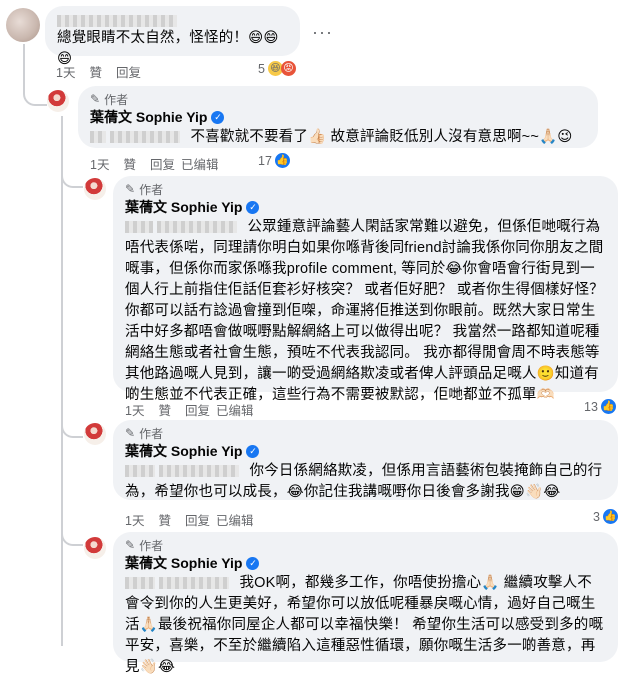  I want to click on angry-reaction-icon: 😡, so click(288, 68).